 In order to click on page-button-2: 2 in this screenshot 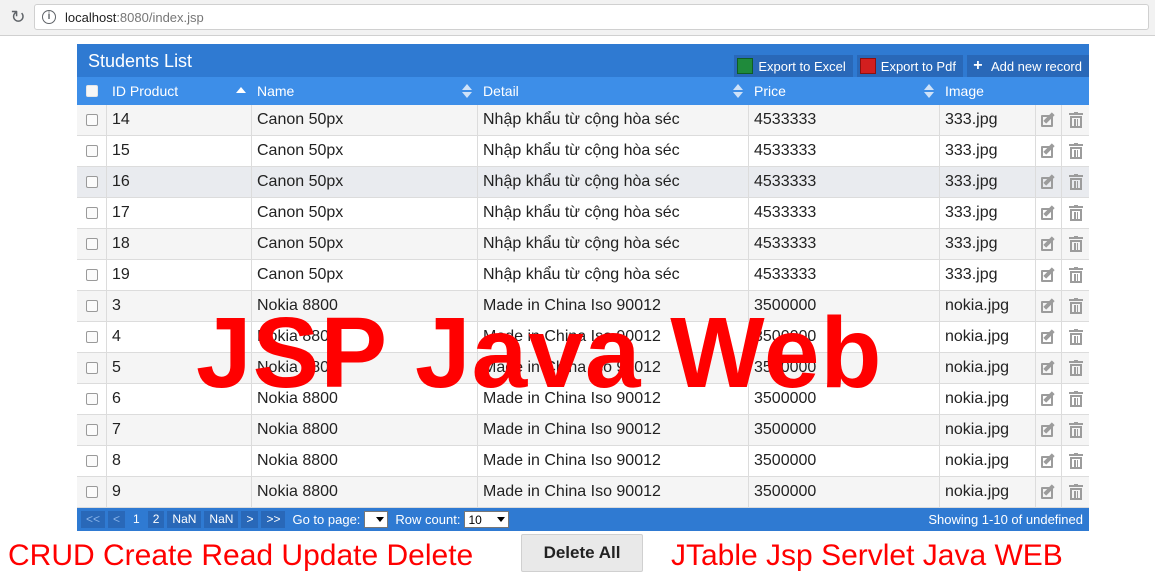, I will do `click(156, 519)`.